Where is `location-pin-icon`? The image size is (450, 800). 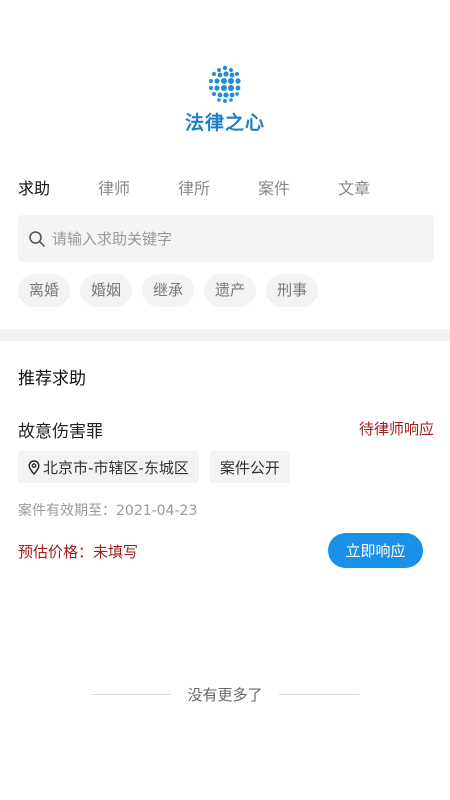
location-pin-icon is located at coordinates (34, 467).